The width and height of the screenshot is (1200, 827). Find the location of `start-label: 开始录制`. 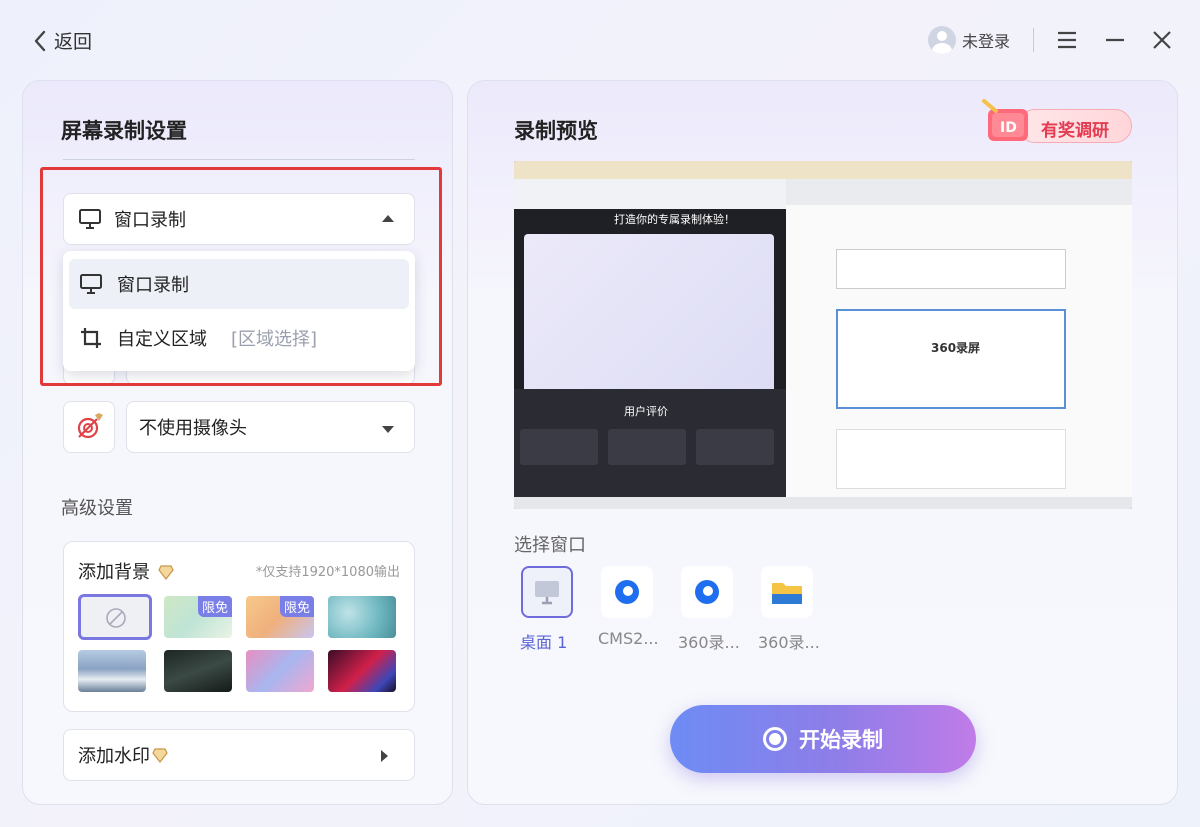

start-label: 开始录制 is located at coordinates (841, 740).